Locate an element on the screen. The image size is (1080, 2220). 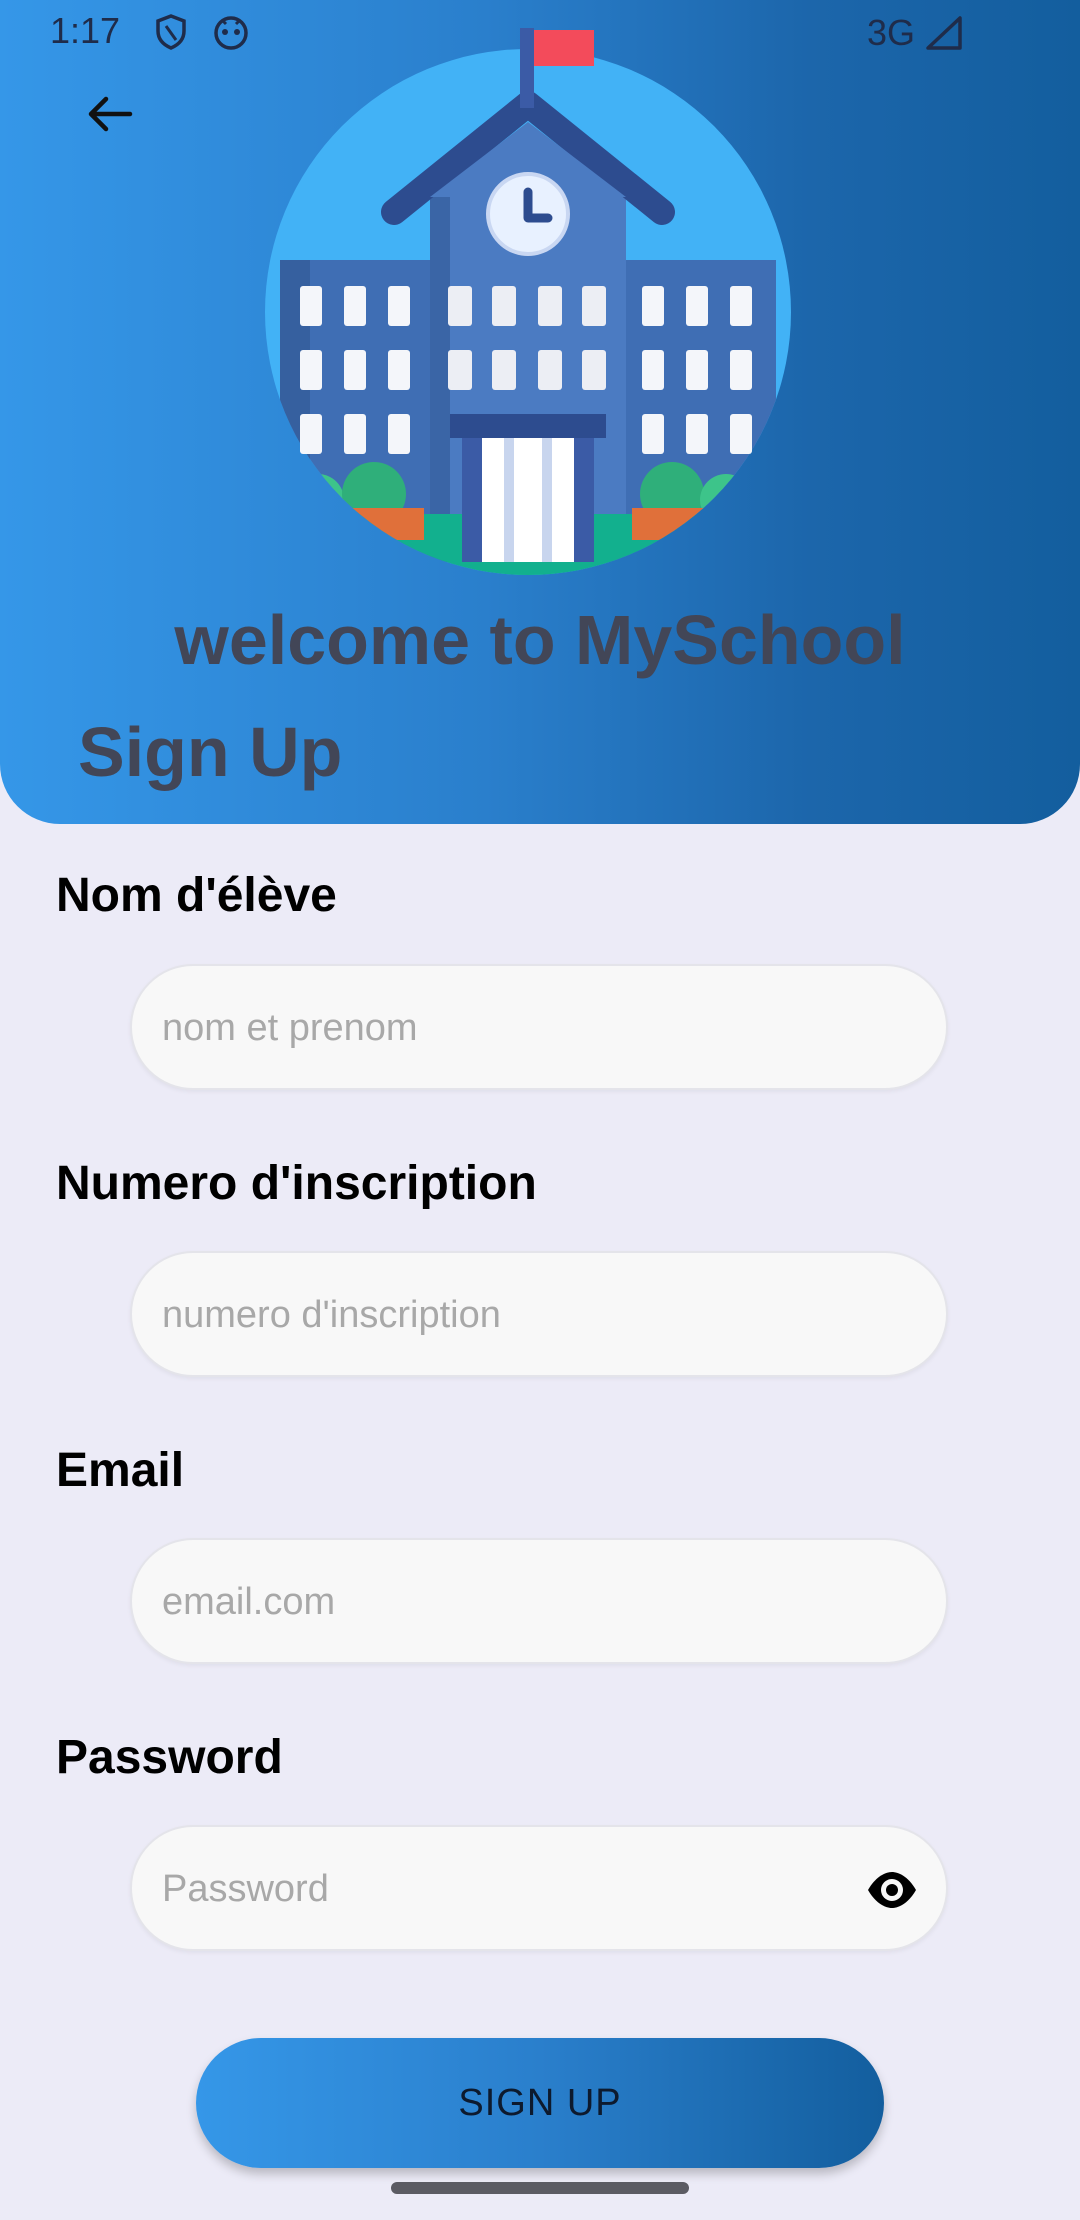
school-illustration is located at coordinates (528, 302).